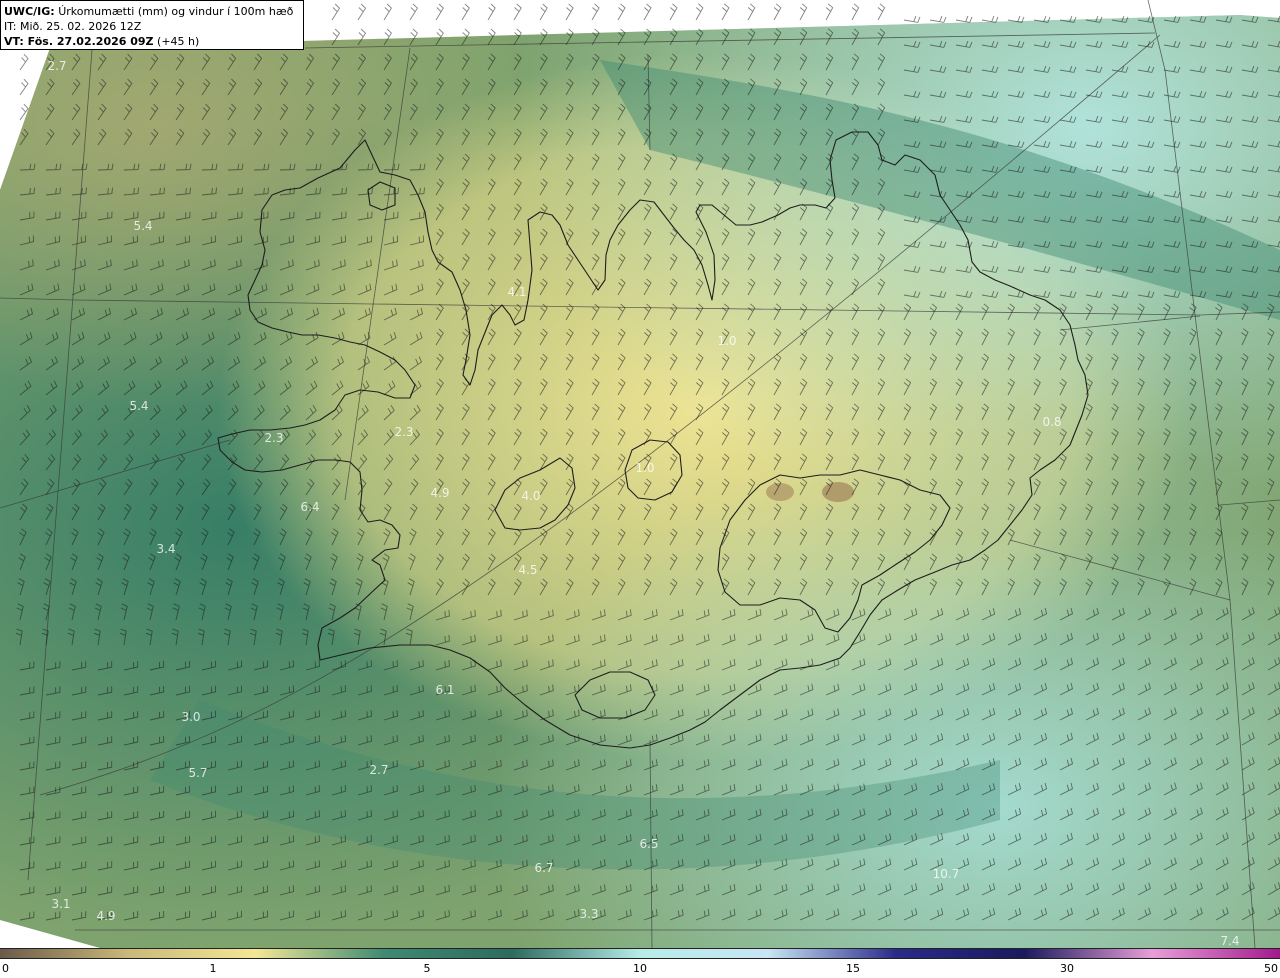  I want to click on precip-value-label: 6.1, so click(444, 690).